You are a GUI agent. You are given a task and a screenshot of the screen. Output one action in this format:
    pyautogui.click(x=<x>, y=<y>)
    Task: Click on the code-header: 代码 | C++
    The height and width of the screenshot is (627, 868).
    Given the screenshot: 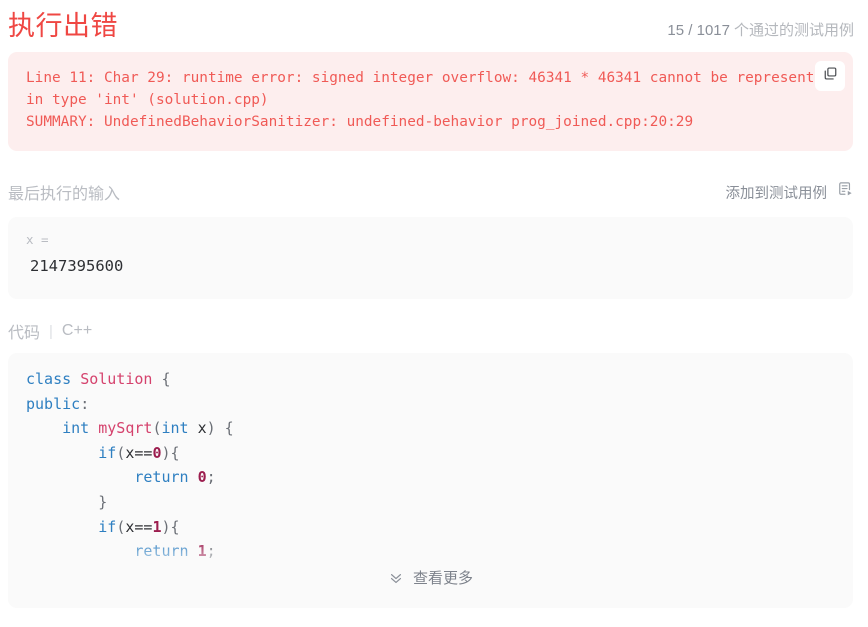 What is the action you would take?
    pyautogui.click(x=434, y=331)
    